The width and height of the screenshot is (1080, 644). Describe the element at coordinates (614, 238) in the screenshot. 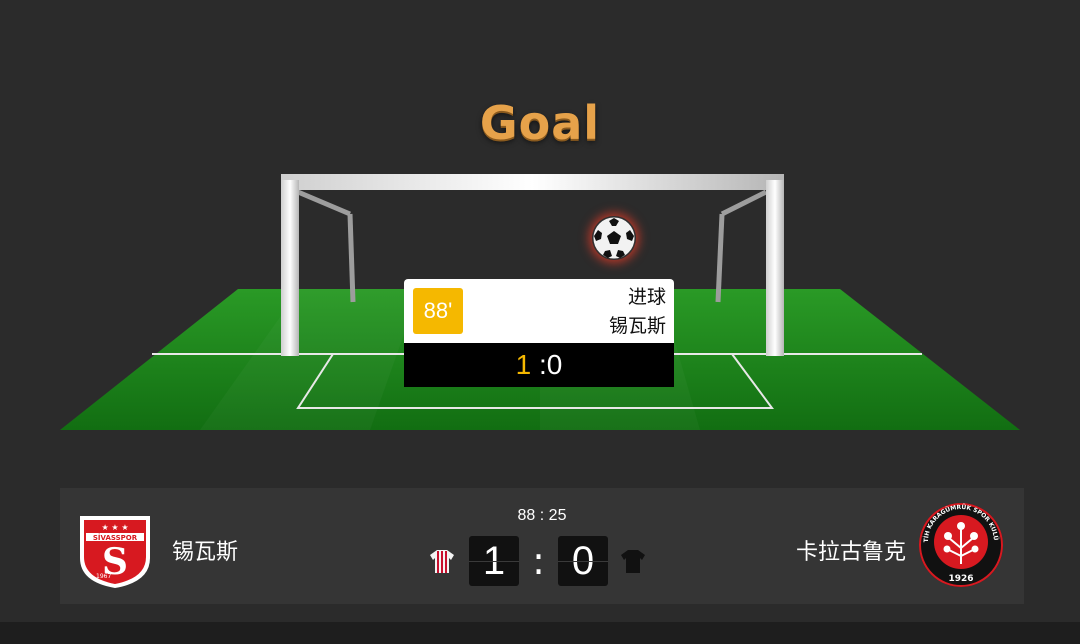

I see `soccer-ball-icon` at that location.